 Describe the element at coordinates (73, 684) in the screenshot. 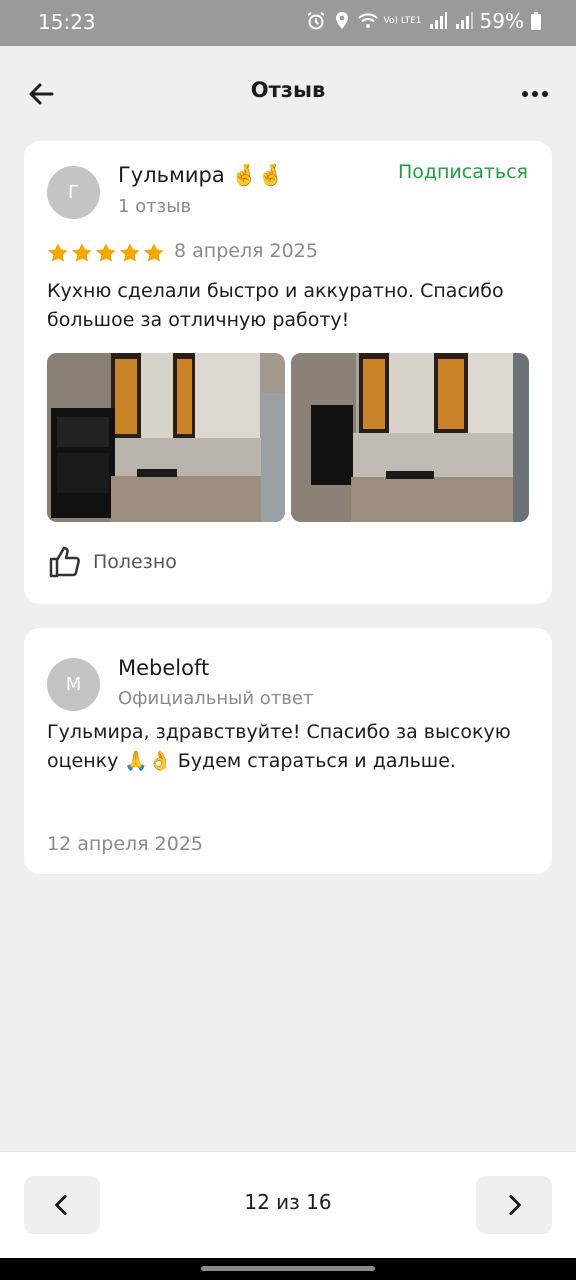

I see `avatar: M` at that location.